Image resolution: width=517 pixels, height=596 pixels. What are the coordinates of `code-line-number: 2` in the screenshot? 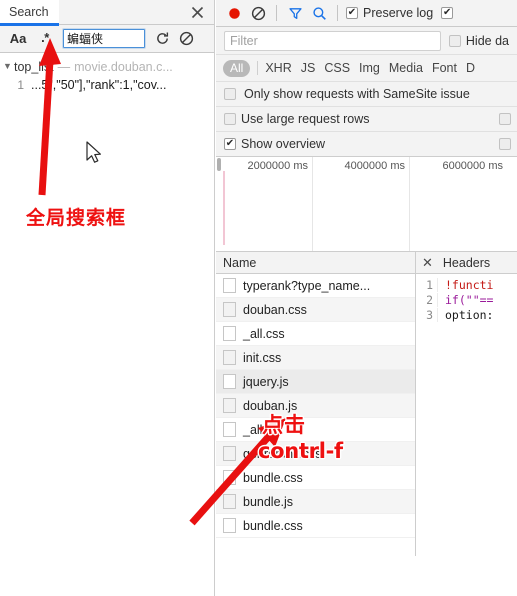 It's located at (427, 299).